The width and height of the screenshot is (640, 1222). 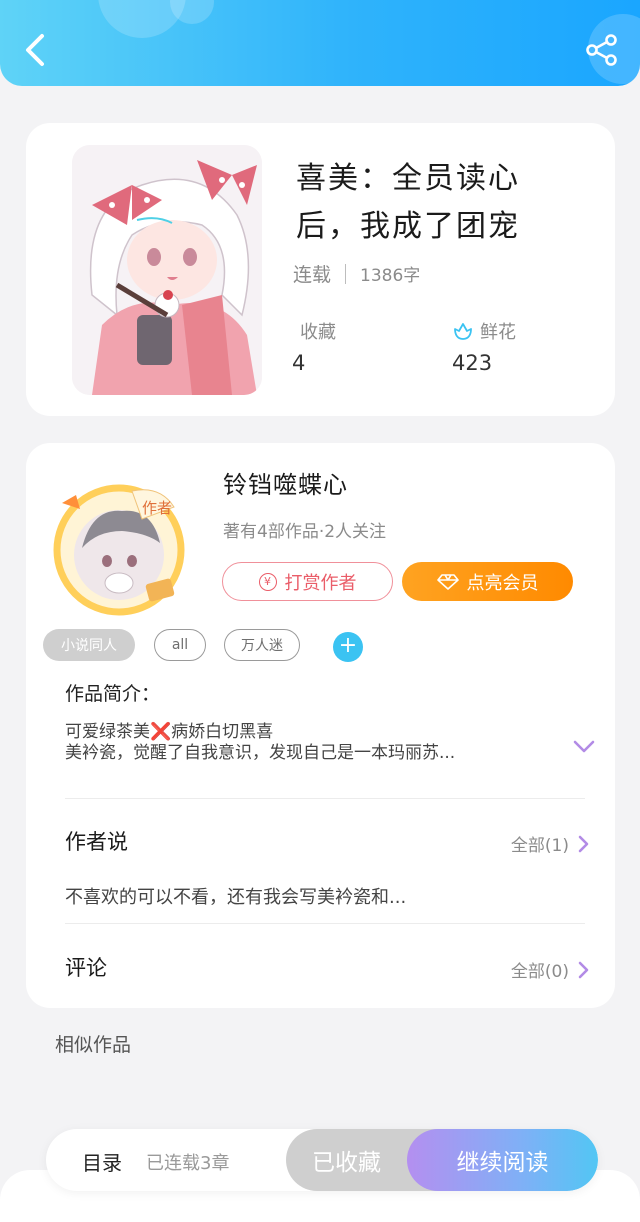 I want to click on add-tag-button: +, so click(x=348, y=647).